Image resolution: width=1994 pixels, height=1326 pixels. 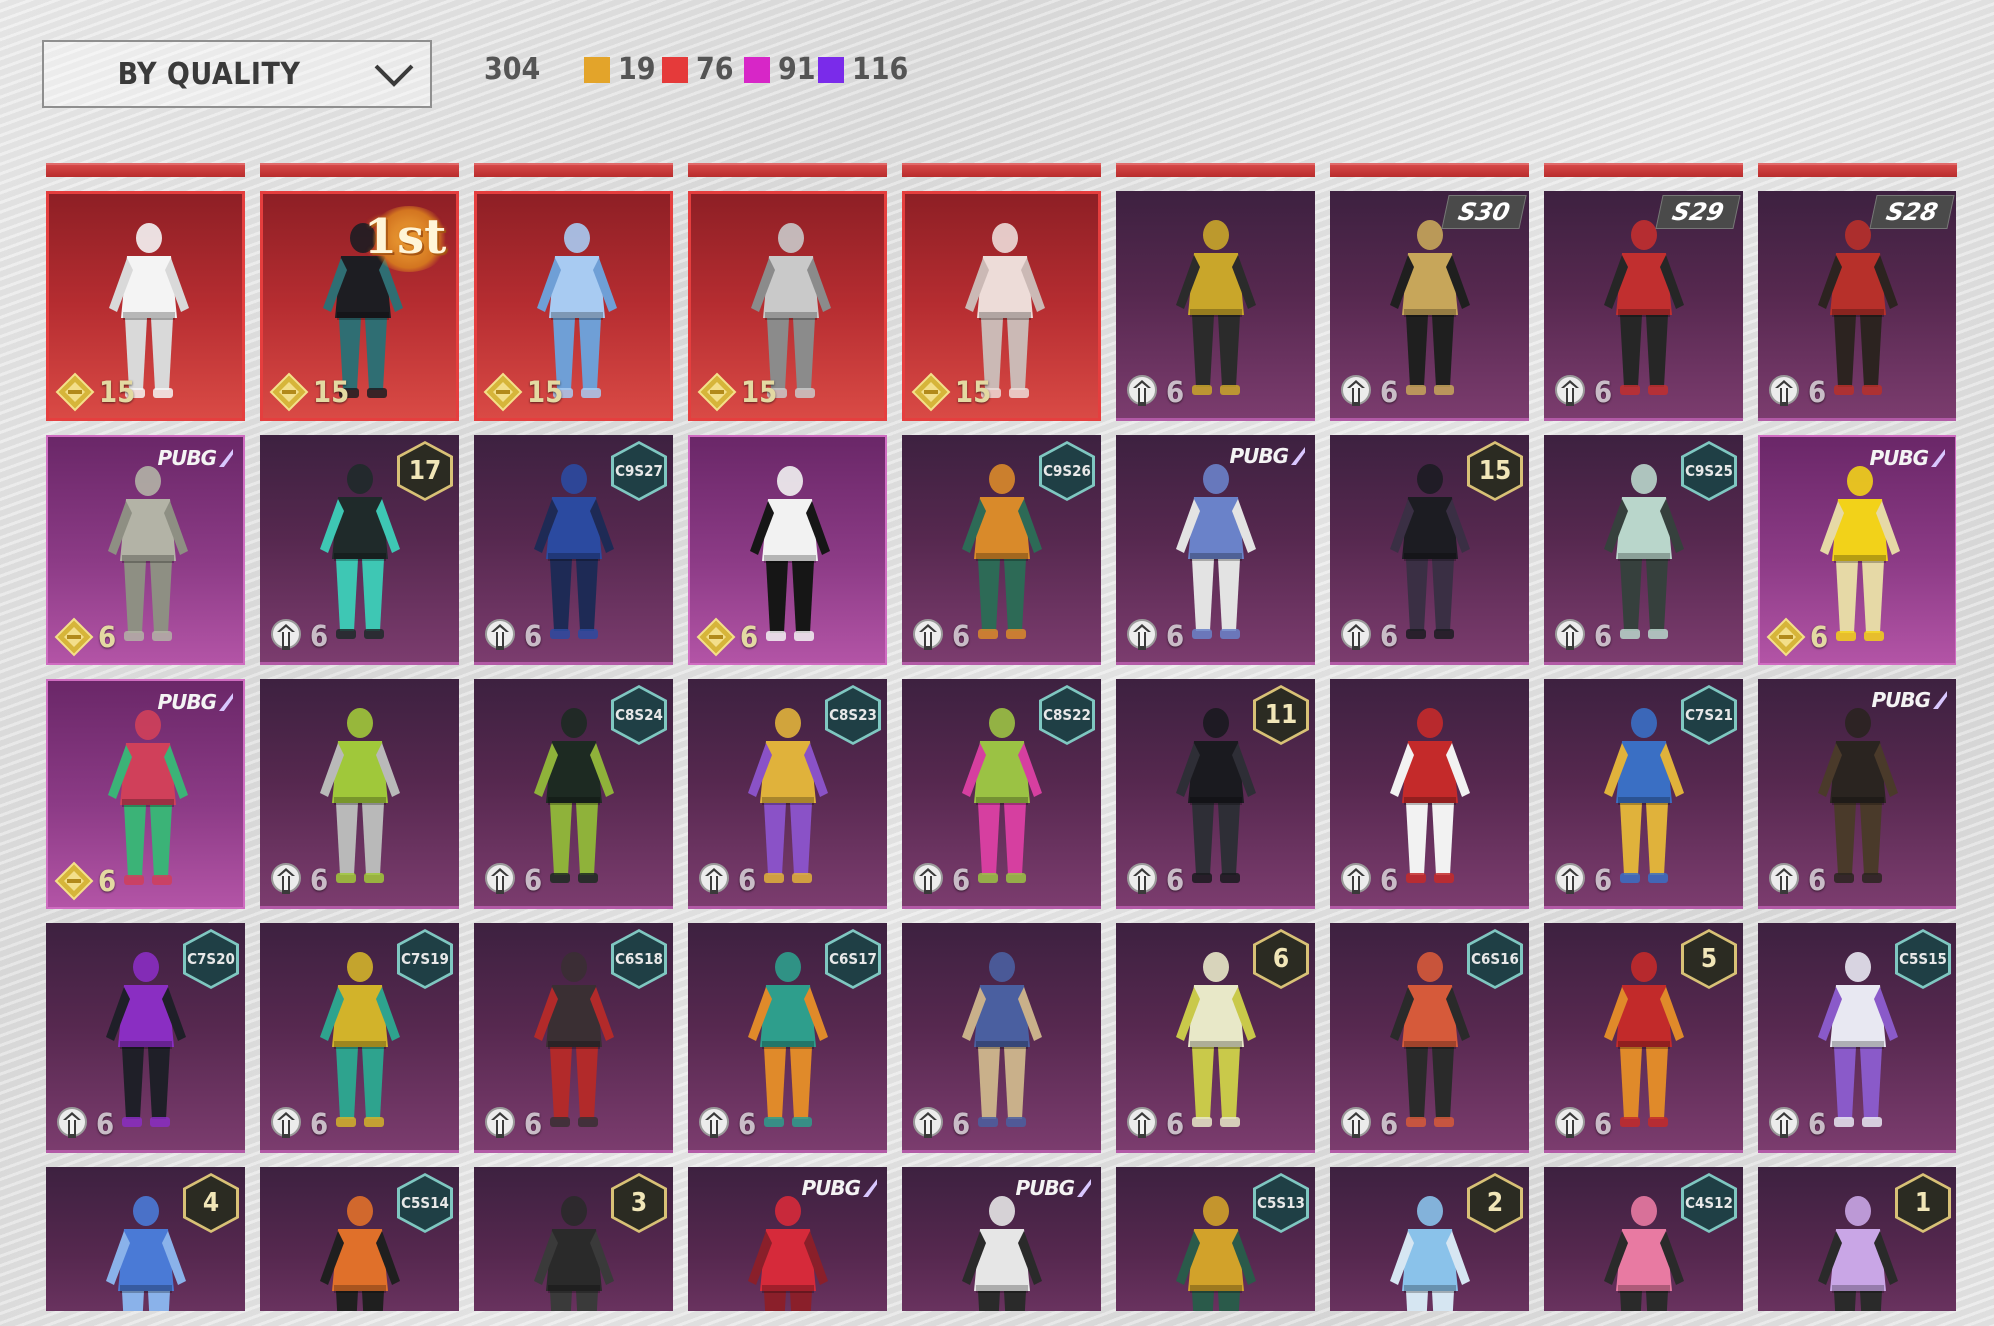 I want to click on outfit-card: C4S12, so click(x=1643, y=1239).